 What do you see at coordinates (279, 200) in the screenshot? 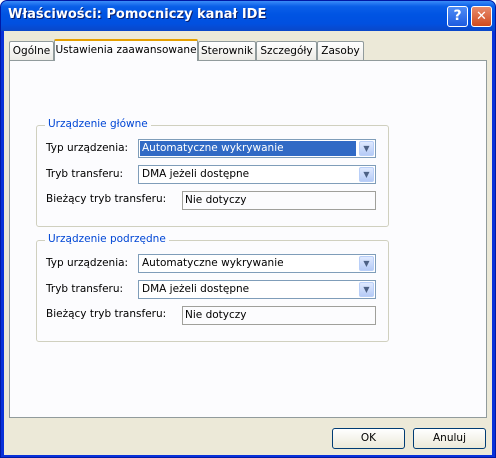
I see `primary-current-mode-field: Nie dotyczy` at bounding box center [279, 200].